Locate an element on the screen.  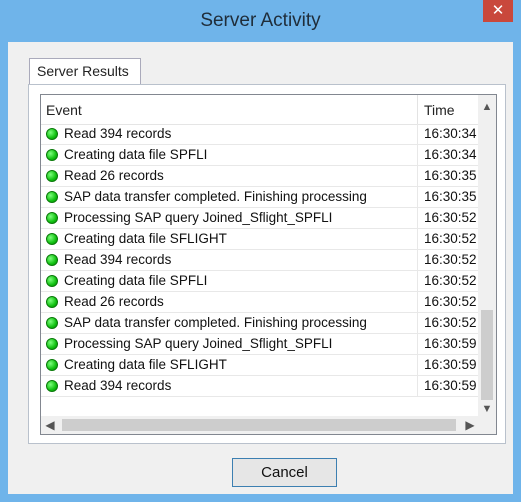
tab-server-results: Server Results is located at coordinates (85, 71).